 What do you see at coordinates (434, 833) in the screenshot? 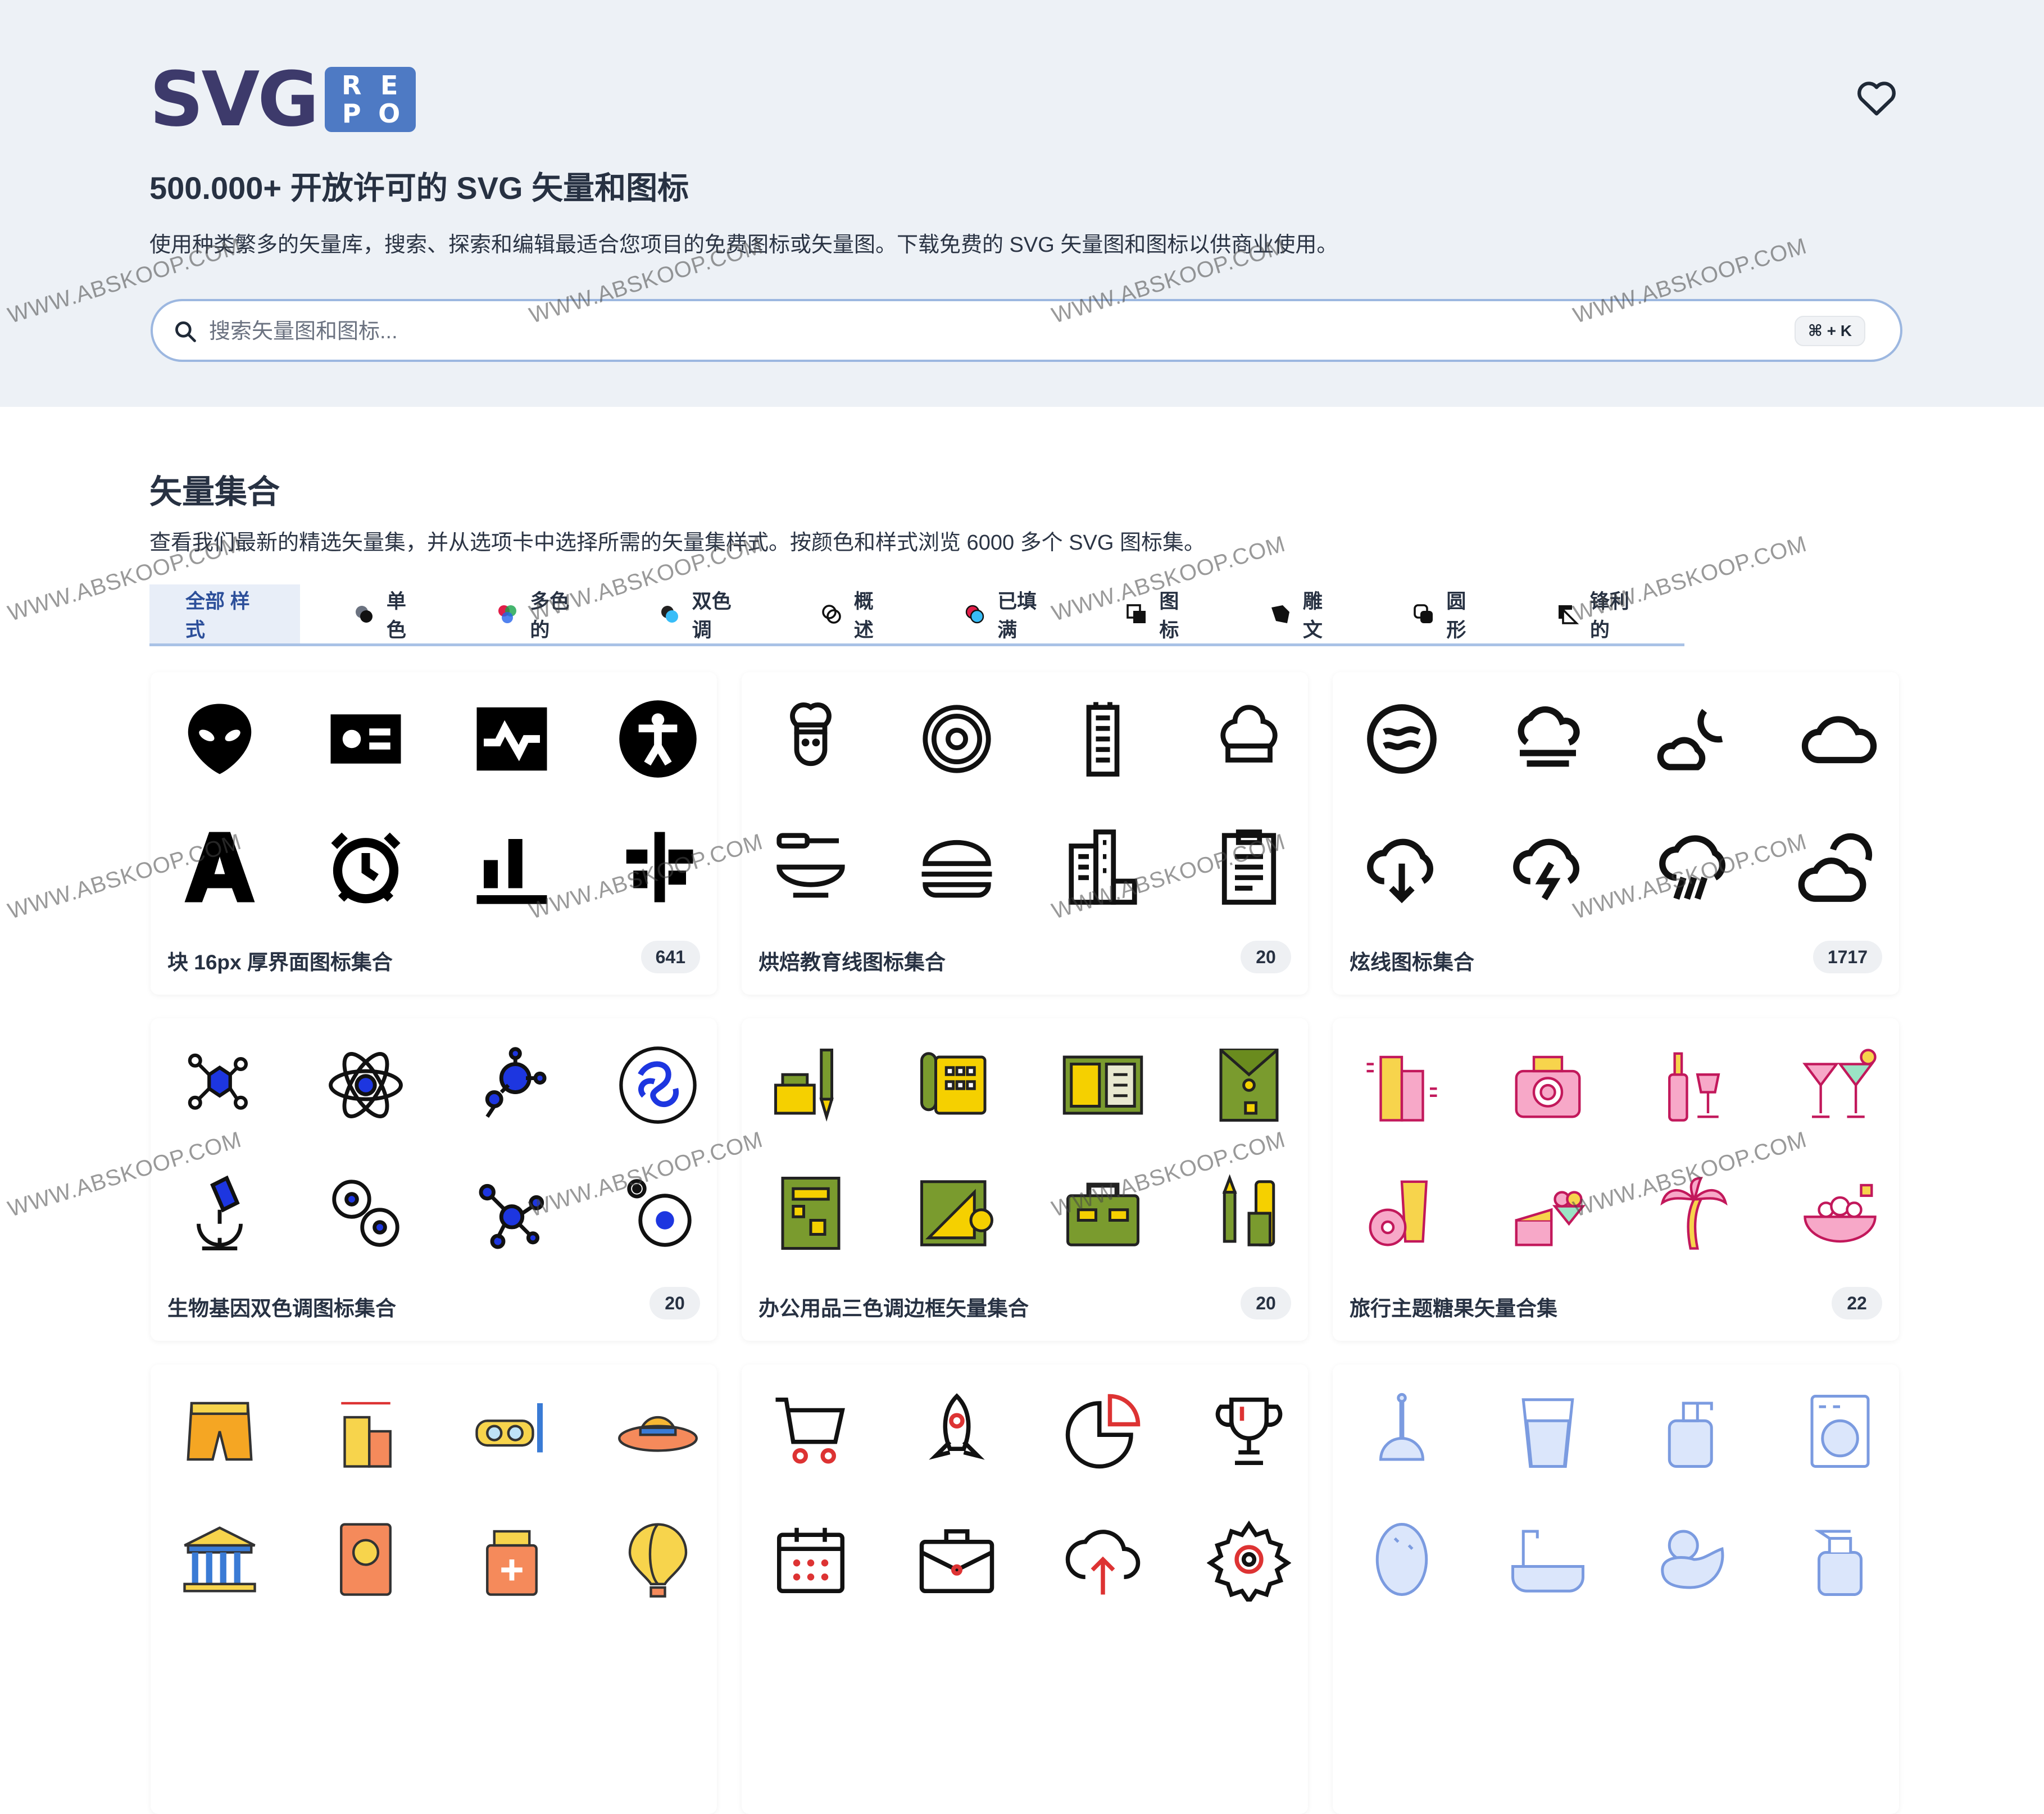
I see `collection-card: 块 16px 厚界面图标集合 641` at bounding box center [434, 833].